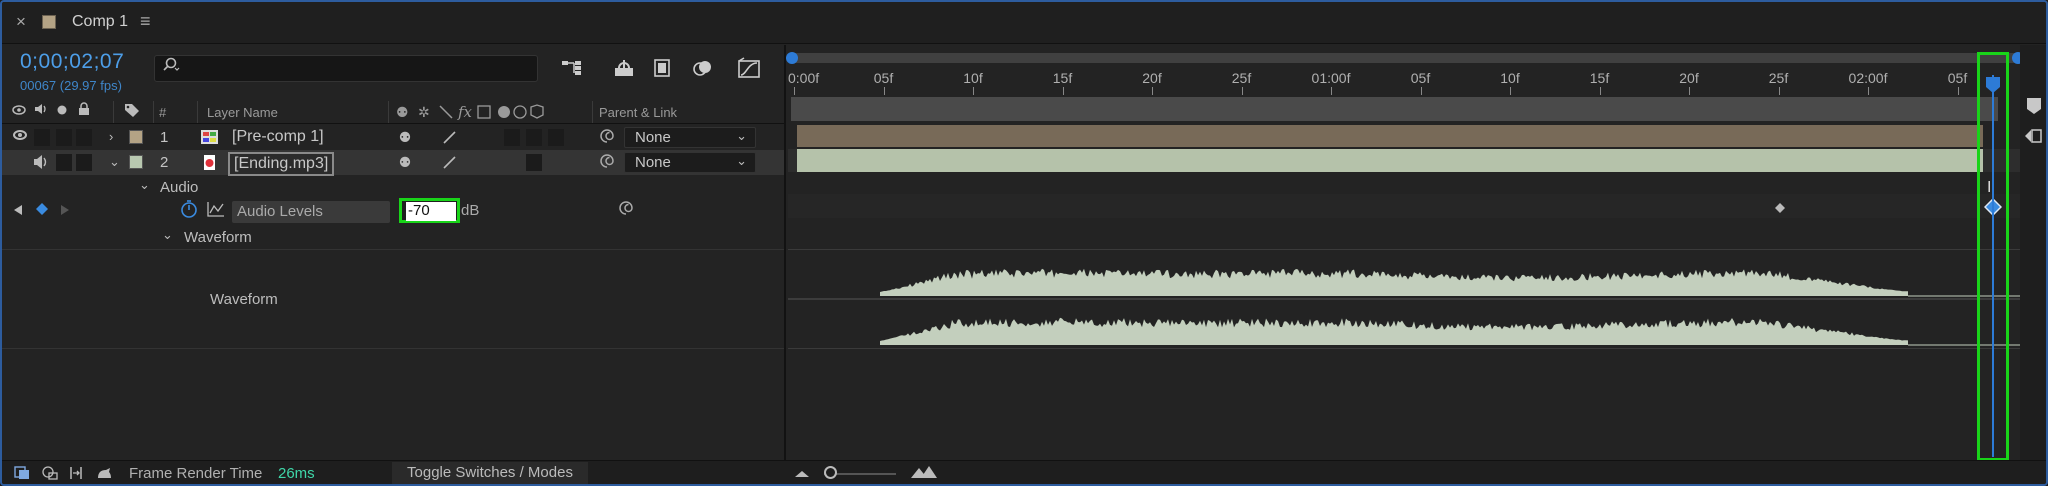  What do you see at coordinates (111, 136) in the screenshot?
I see `chevron-right-icon: ›` at bounding box center [111, 136].